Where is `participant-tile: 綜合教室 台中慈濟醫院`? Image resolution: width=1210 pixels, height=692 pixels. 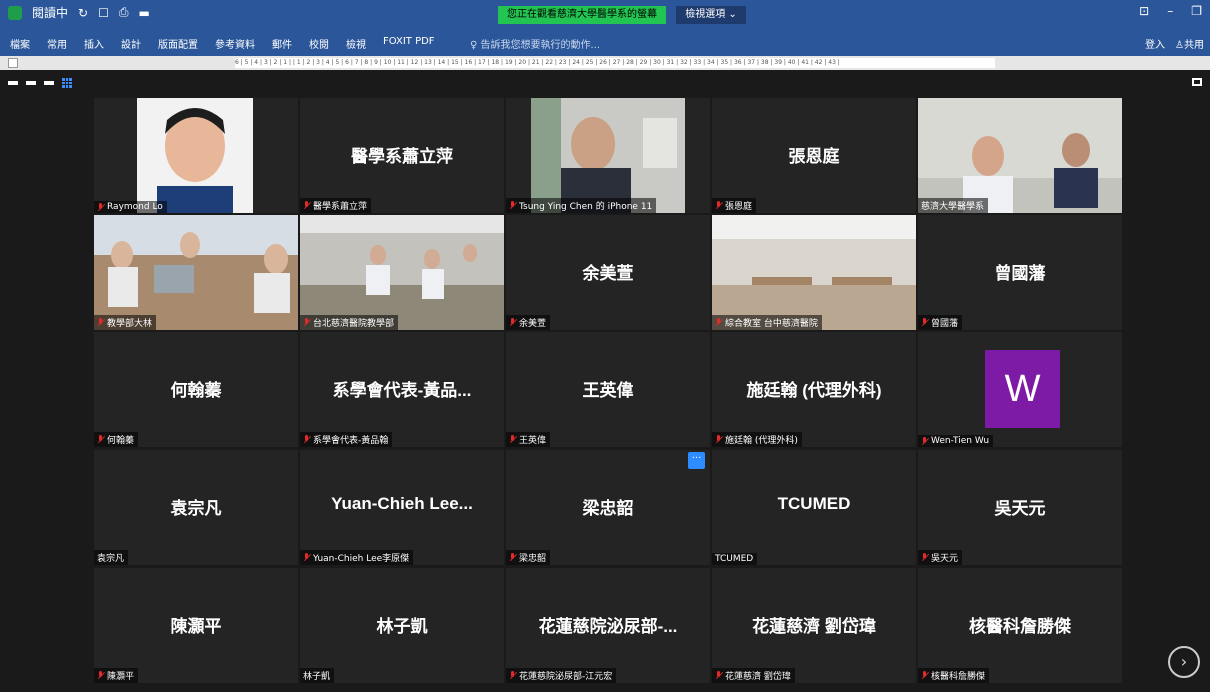 participant-tile: 綜合教室 台中慈濟醫院 is located at coordinates (814, 272).